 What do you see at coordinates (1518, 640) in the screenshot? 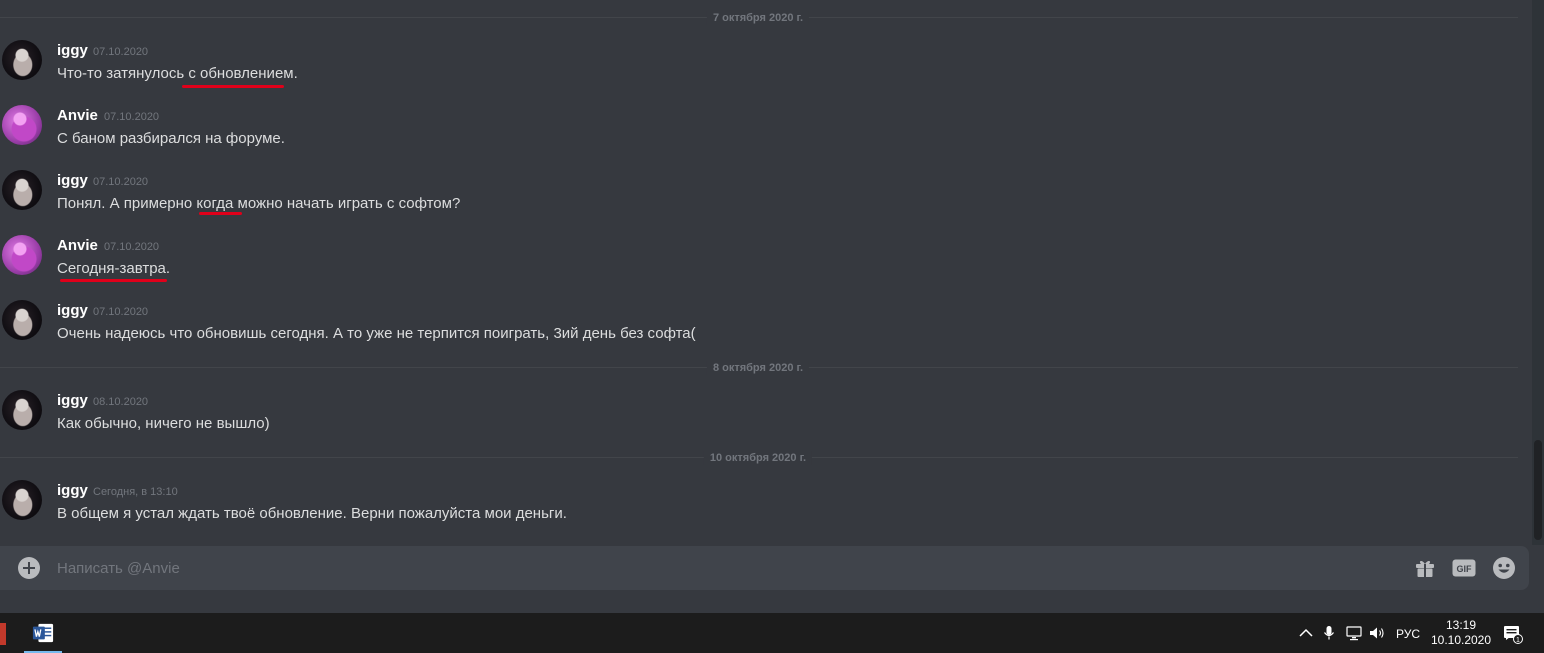
I see `notification-count: 1` at bounding box center [1518, 640].